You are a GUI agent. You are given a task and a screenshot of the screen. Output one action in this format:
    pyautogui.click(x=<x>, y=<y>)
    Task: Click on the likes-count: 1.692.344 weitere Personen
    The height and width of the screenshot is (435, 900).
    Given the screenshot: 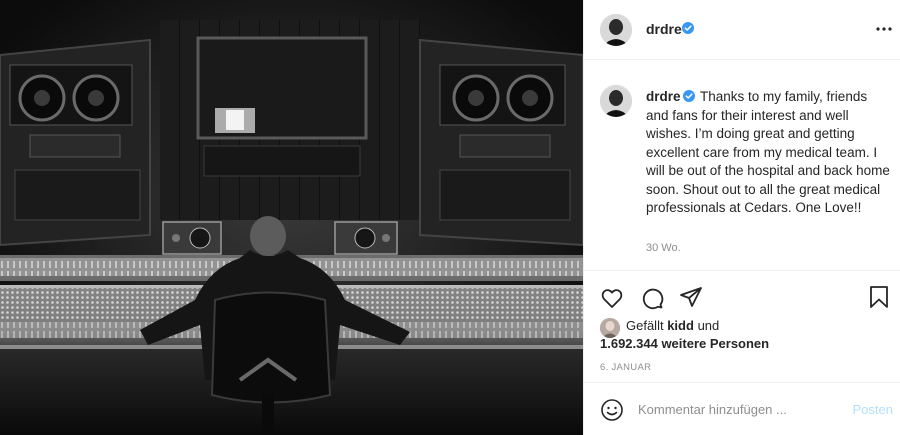 What is the action you would take?
    pyautogui.click(x=684, y=343)
    